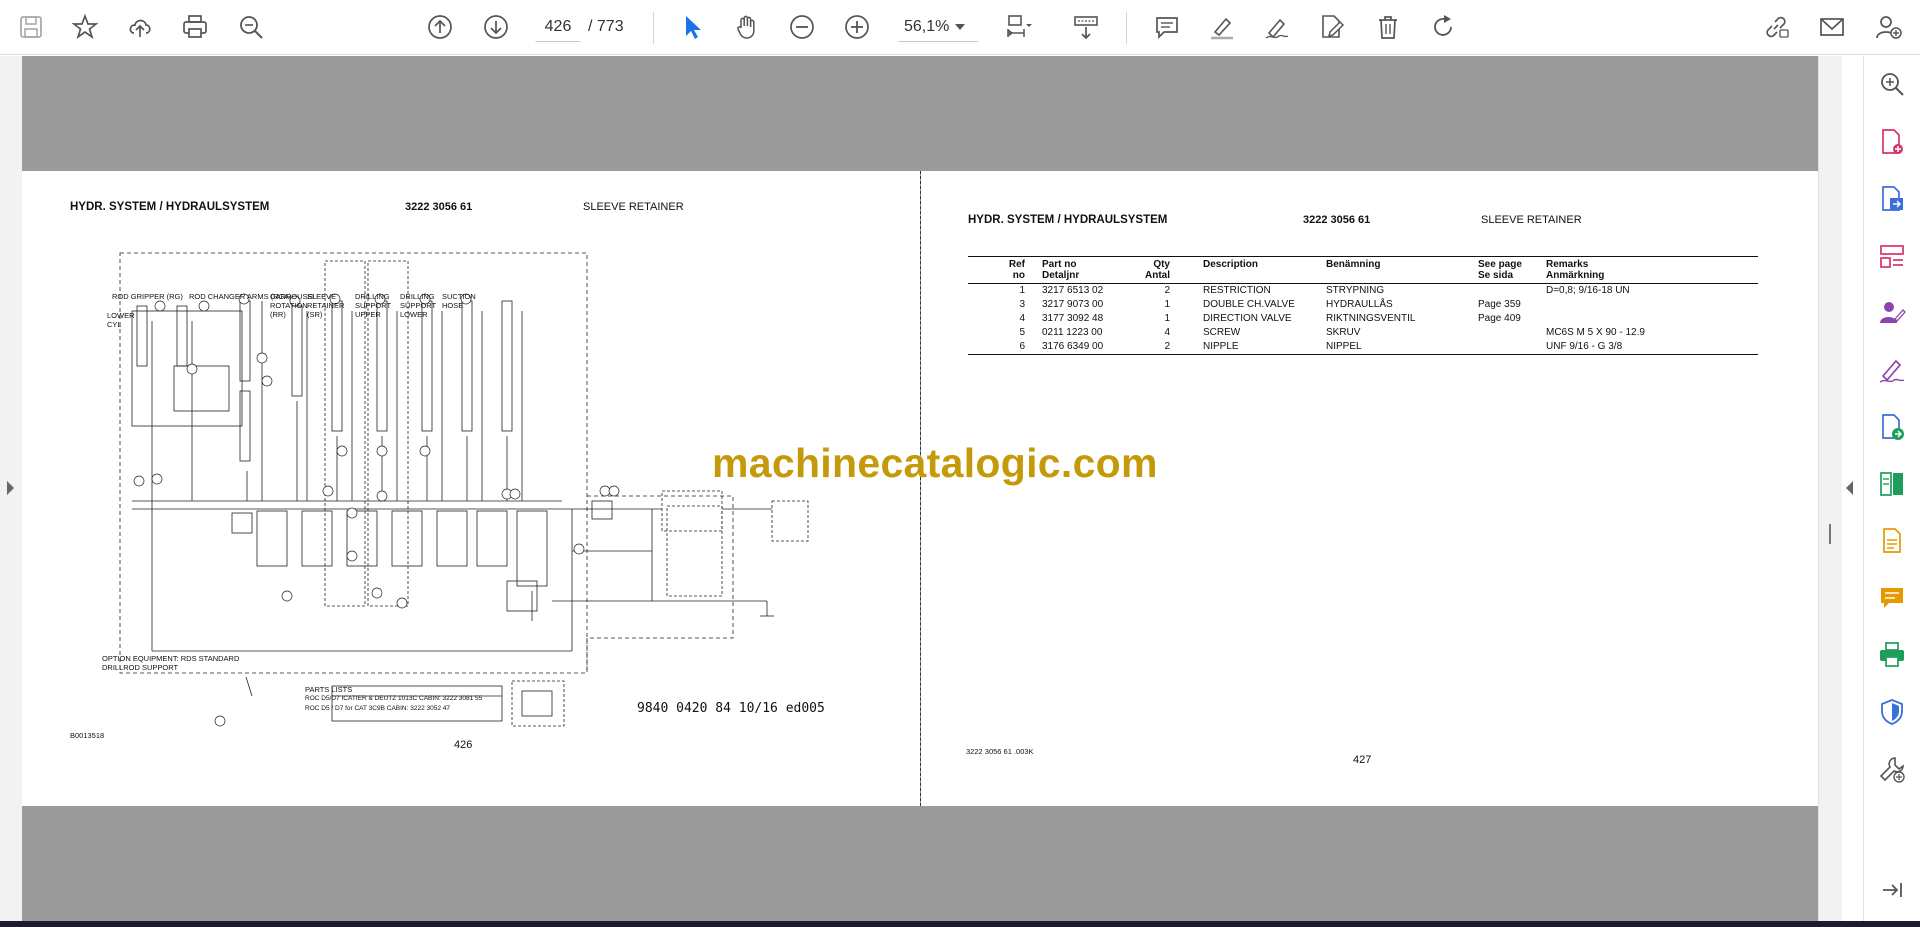 Image resolution: width=1920 pixels, height=927 pixels. What do you see at coordinates (1509, 305) in the screenshot?
I see `cell-see-page: Page 359` at bounding box center [1509, 305].